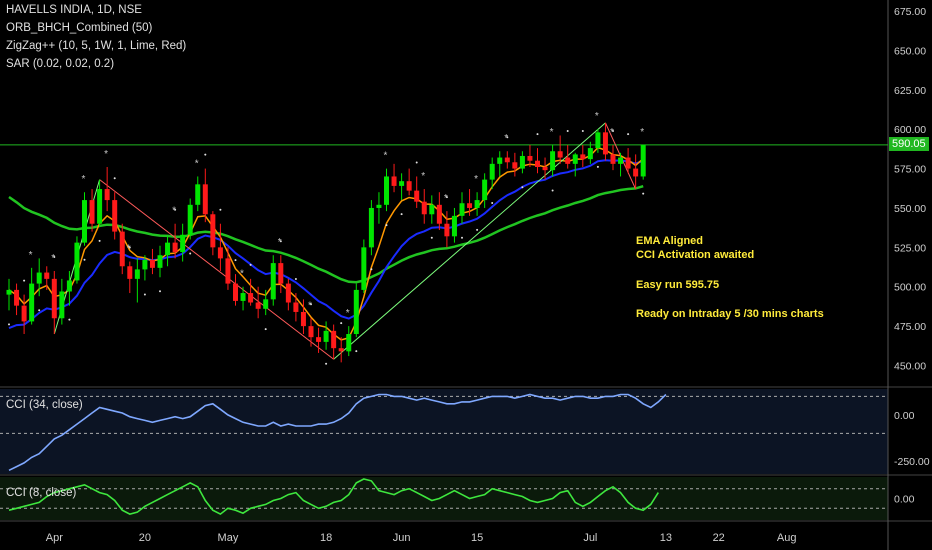  What do you see at coordinates (695, 255) in the screenshot?
I see `note-cci-awaited: CCI Activation awaited` at bounding box center [695, 255].